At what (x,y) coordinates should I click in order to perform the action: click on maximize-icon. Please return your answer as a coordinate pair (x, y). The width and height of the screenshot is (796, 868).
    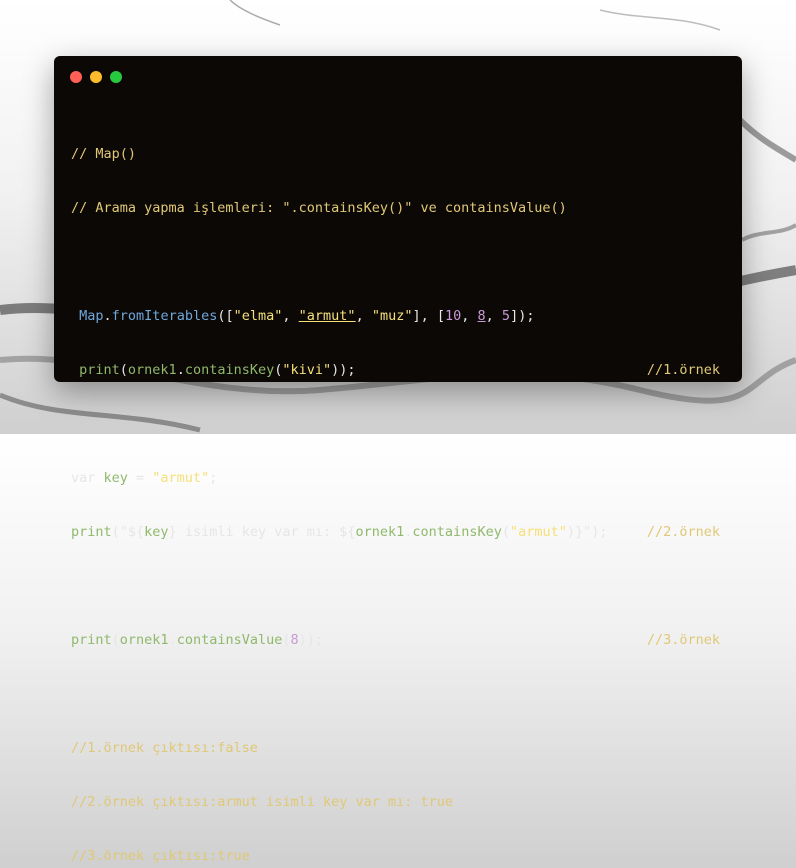
    Looking at the image, I should click on (116, 77).